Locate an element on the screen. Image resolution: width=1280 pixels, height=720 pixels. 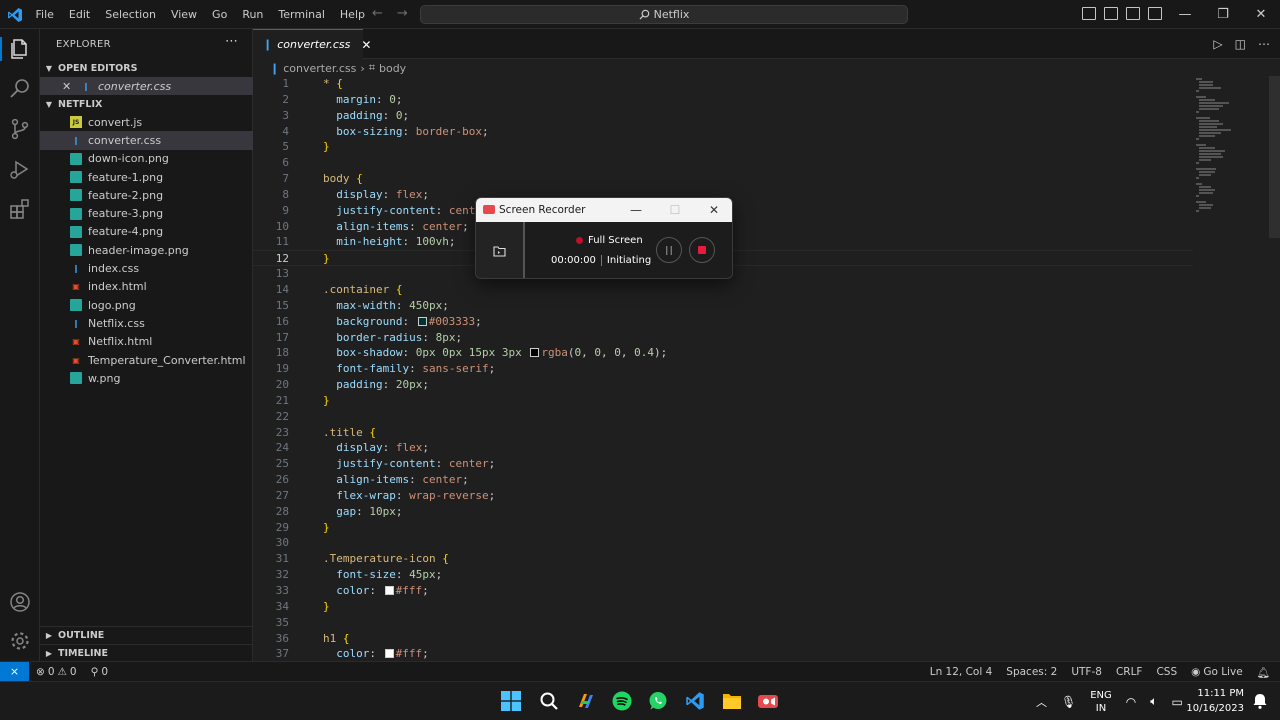
microphone-icon: 🎙︎ is located at coordinates (1068, 702).